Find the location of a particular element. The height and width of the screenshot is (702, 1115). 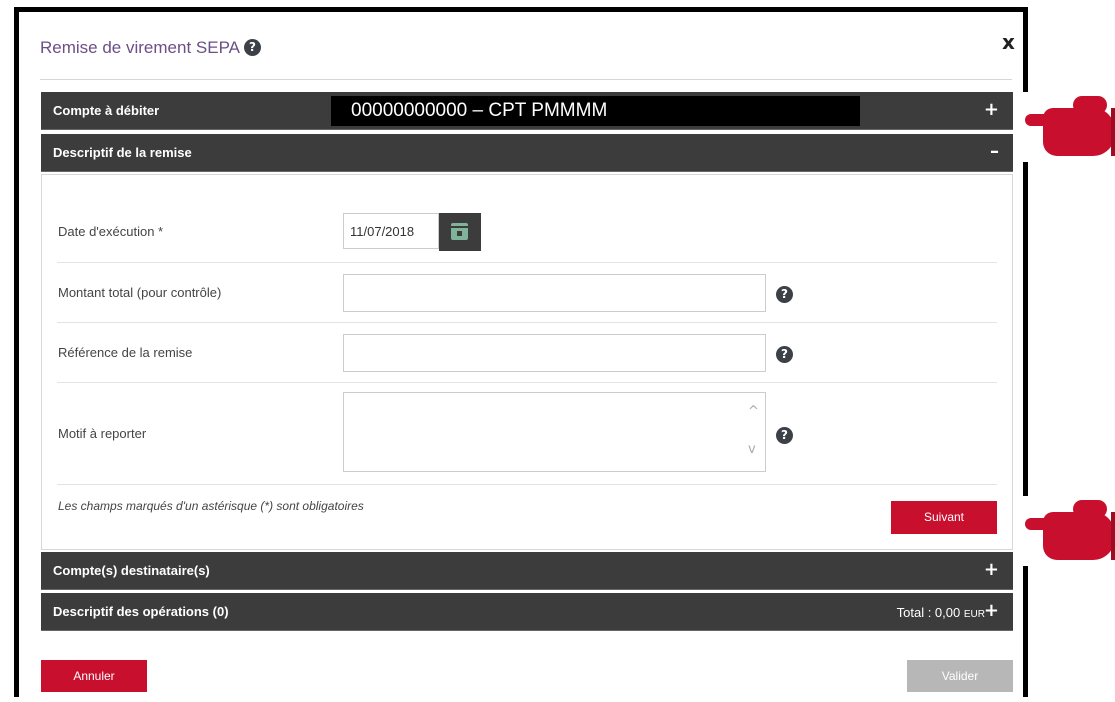

motif-textarea is located at coordinates (554, 432).